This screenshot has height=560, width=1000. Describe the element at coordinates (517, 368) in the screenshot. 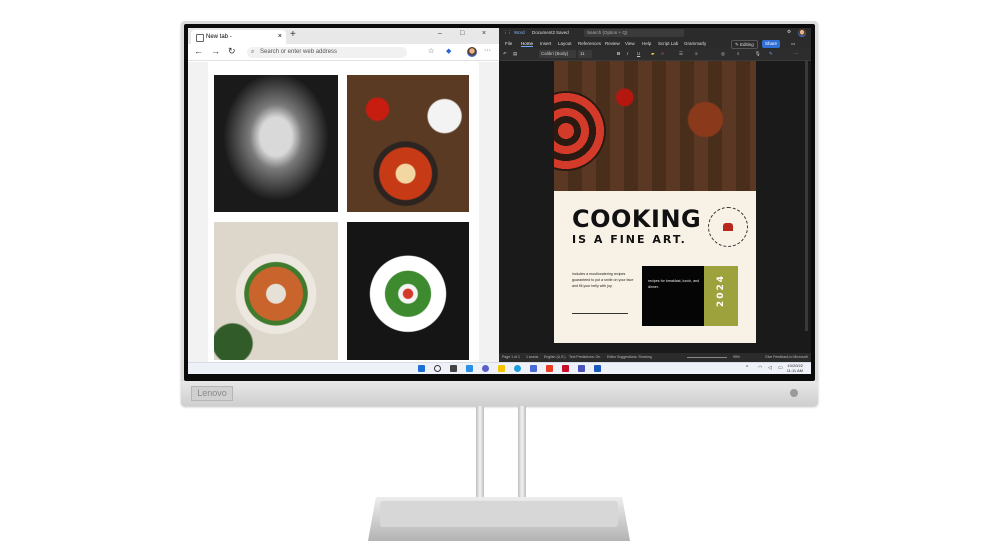

I see `edge-icon` at that location.